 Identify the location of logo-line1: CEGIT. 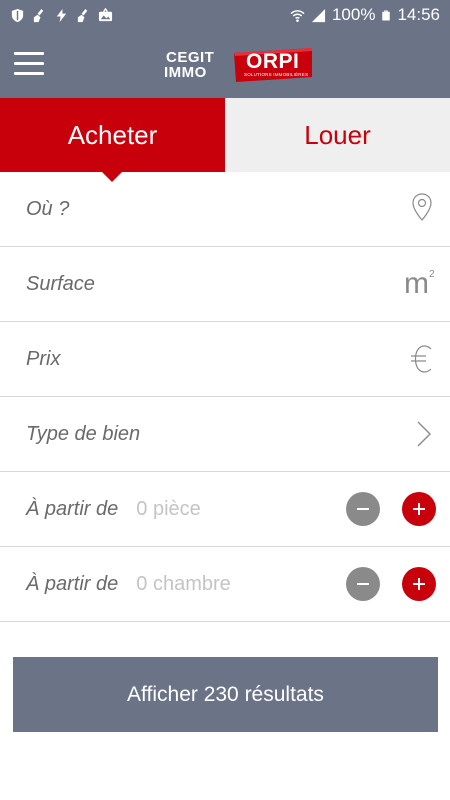
(190, 57).